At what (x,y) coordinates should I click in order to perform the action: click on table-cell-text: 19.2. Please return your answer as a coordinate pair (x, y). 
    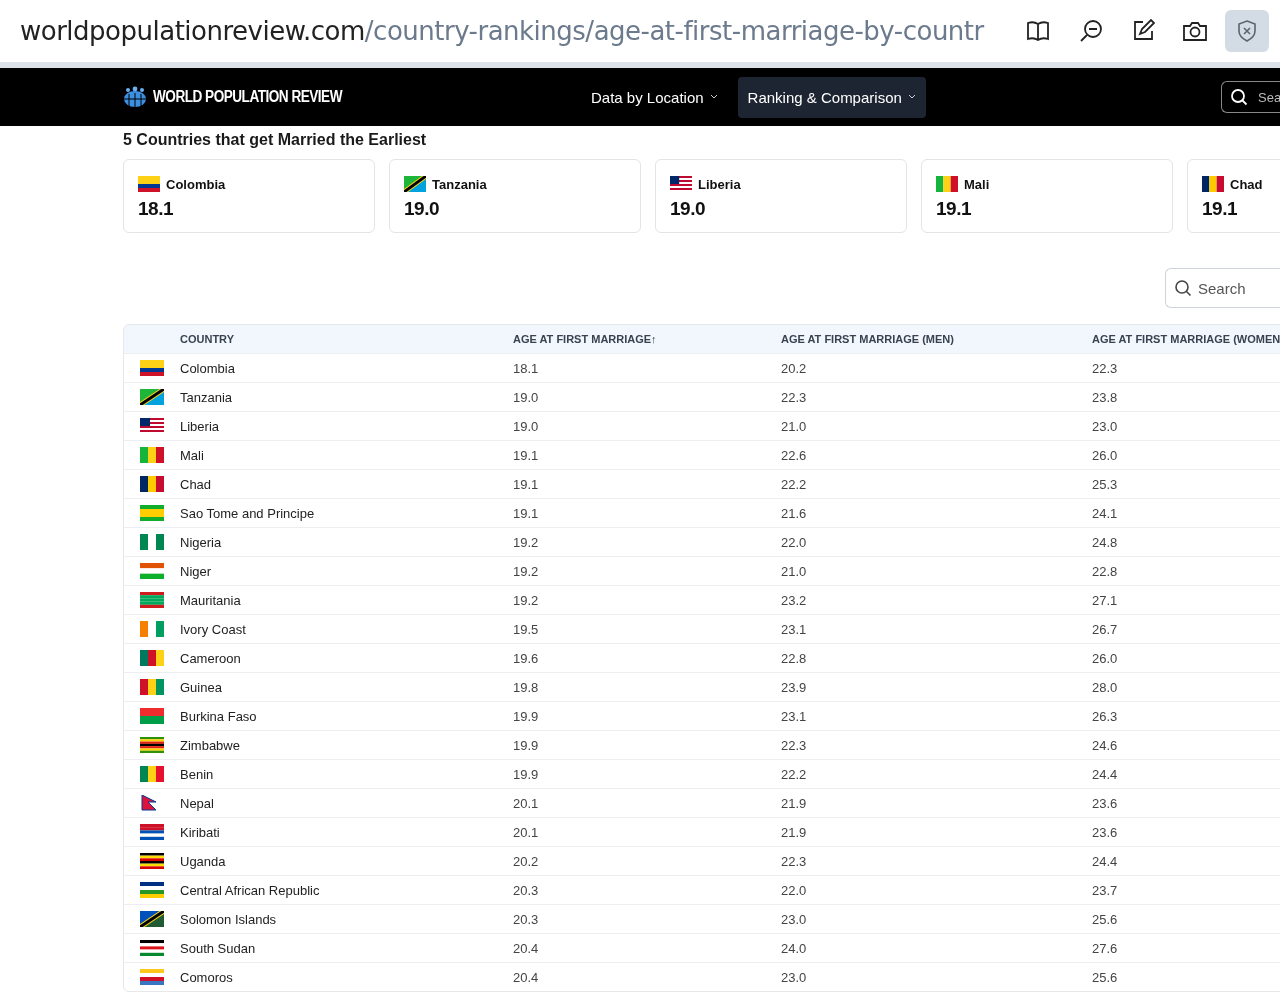
    Looking at the image, I should click on (526, 542).